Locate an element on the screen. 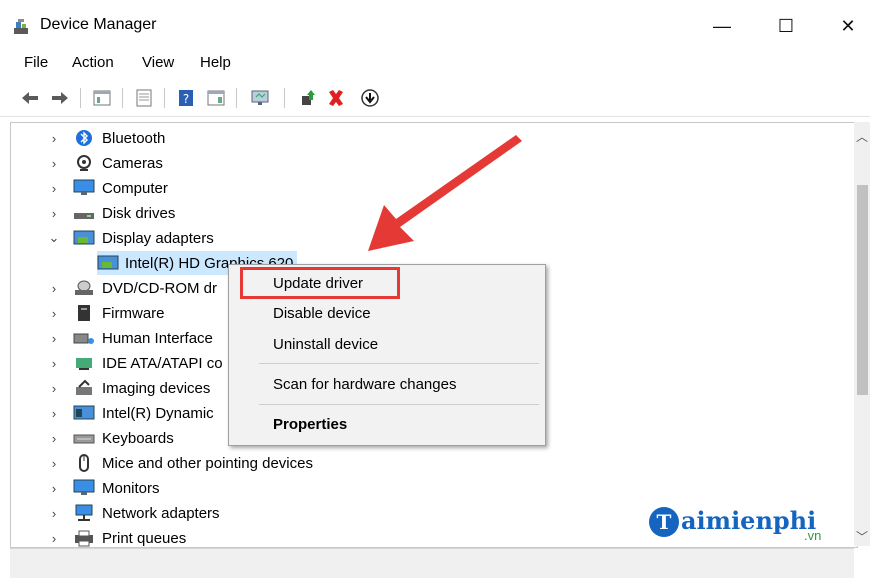 The height and width of the screenshot is (578, 870). window-title: Device Manager is located at coordinates (98, 24).